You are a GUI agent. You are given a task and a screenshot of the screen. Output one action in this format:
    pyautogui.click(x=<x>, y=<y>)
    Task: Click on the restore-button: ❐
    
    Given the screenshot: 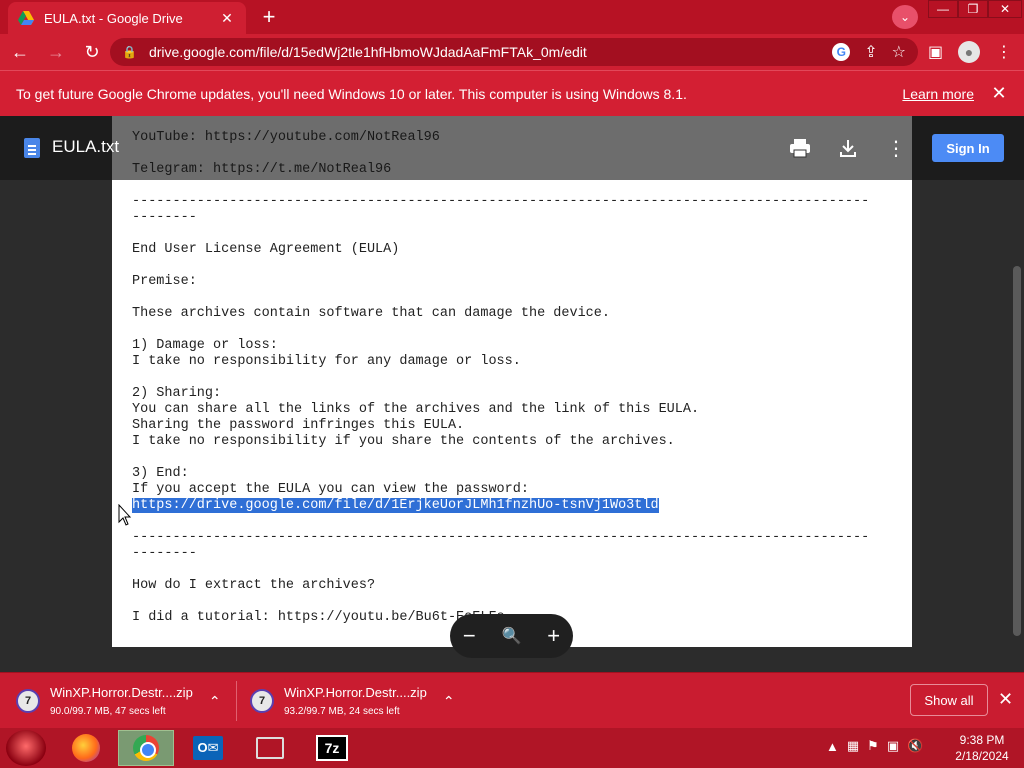 What is the action you would take?
    pyautogui.click(x=973, y=9)
    